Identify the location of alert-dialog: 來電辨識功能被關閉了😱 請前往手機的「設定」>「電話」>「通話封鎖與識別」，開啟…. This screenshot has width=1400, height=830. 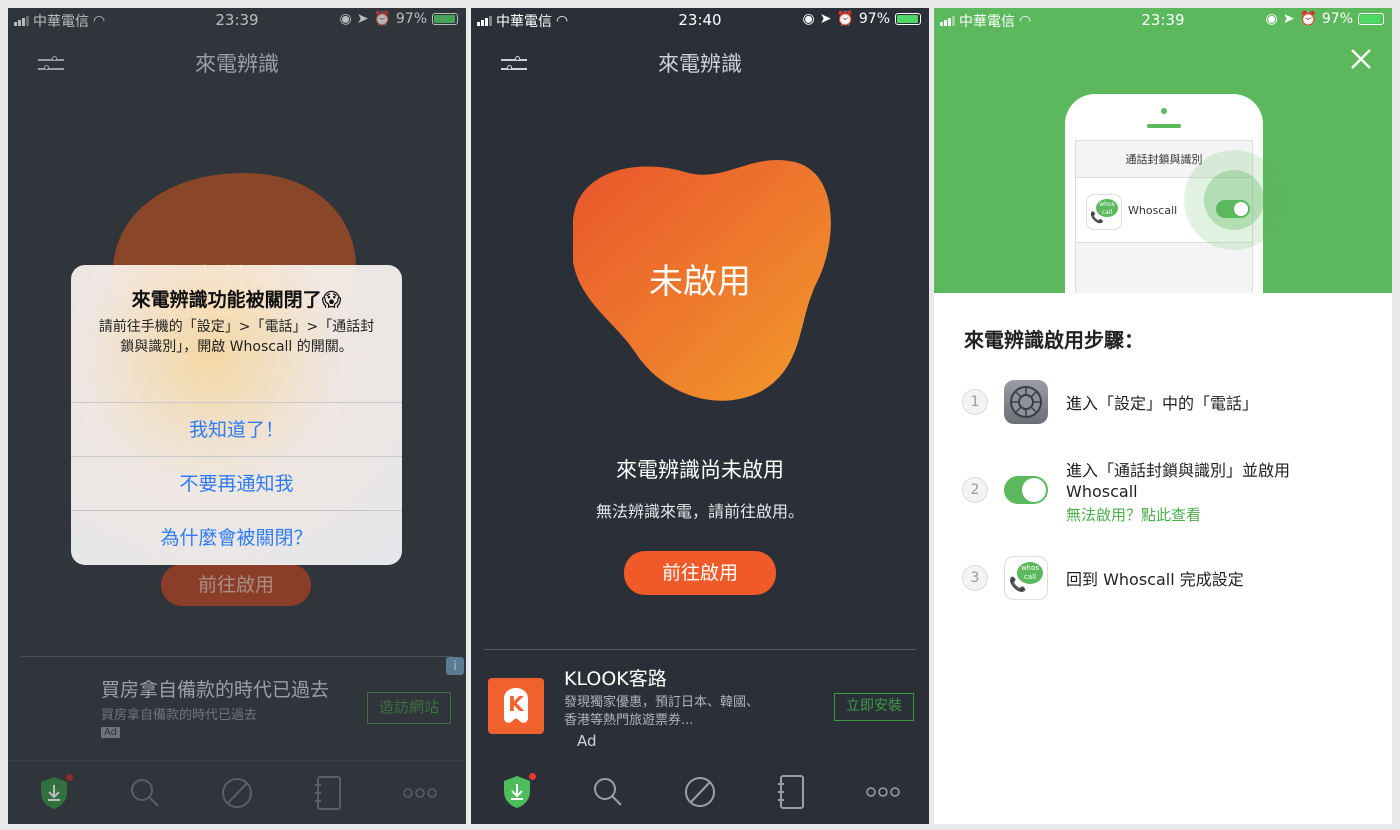
(236, 415).